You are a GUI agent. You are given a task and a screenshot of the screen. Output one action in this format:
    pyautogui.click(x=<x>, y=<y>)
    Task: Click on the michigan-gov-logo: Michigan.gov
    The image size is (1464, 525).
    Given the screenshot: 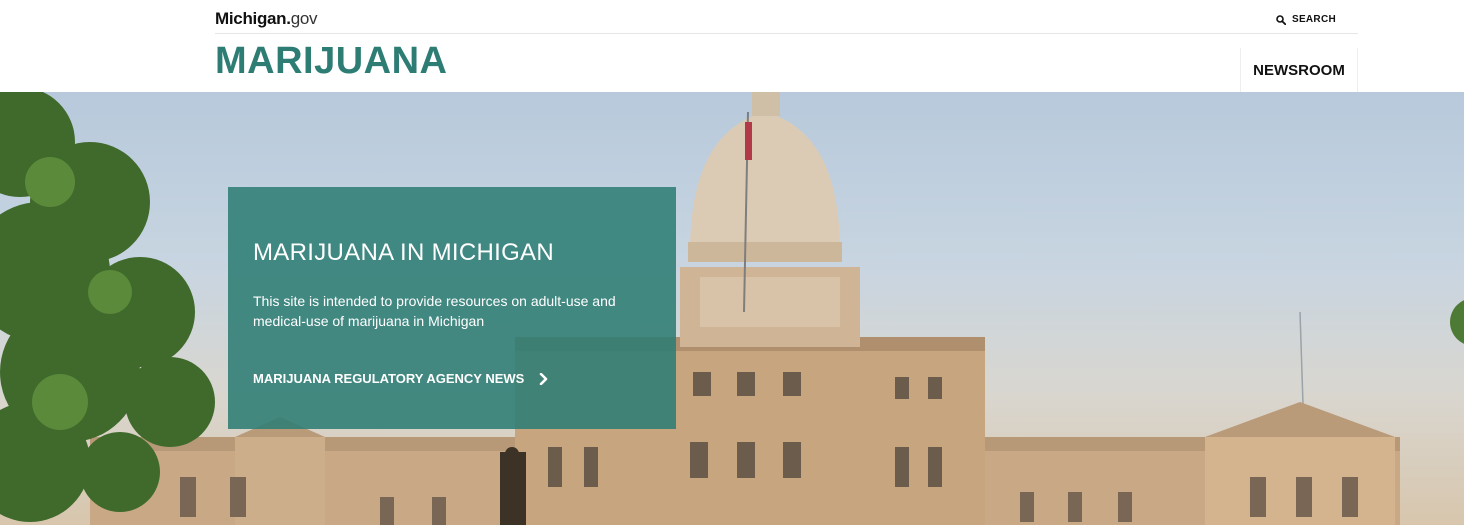 What is the action you would take?
    pyautogui.click(x=266, y=19)
    